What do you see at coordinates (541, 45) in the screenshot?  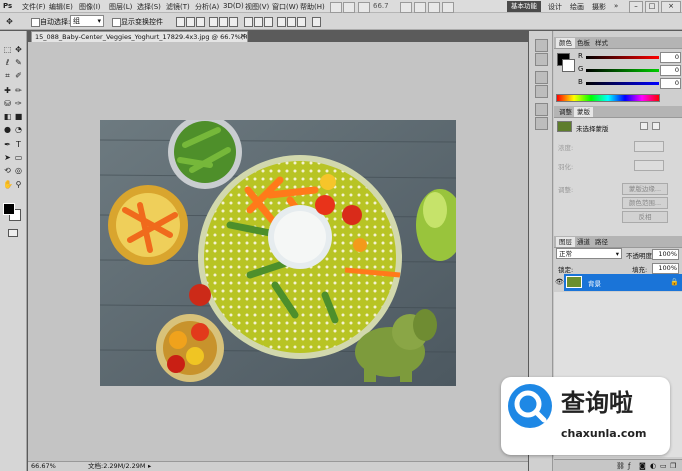 I see `history-panel-icon` at bounding box center [541, 45].